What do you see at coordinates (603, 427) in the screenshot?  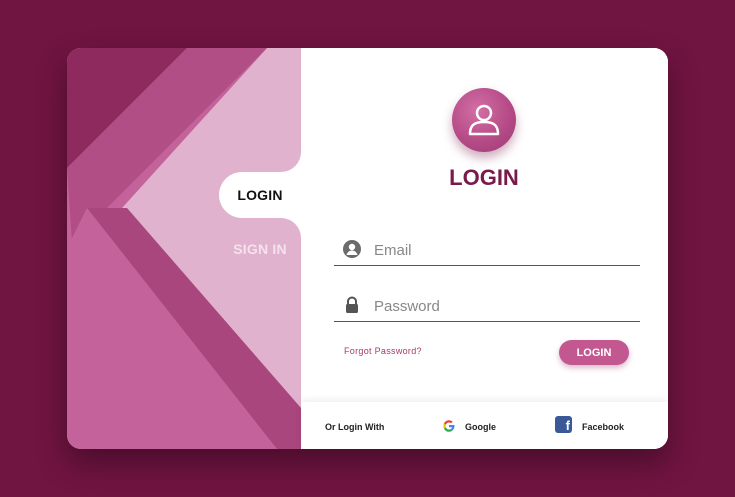 I see `facebook-login-link: Facebook` at bounding box center [603, 427].